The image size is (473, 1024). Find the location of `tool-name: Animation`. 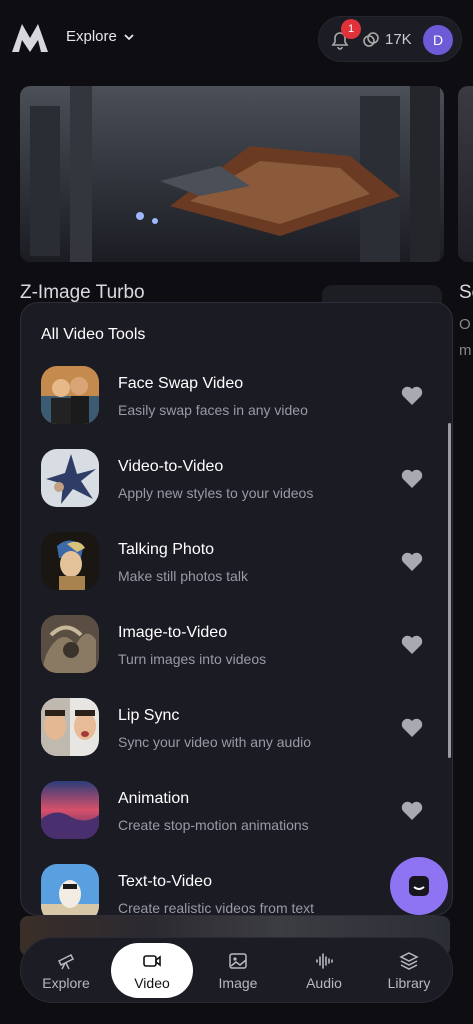

tool-name: Animation is located at coordinates (154, 798).